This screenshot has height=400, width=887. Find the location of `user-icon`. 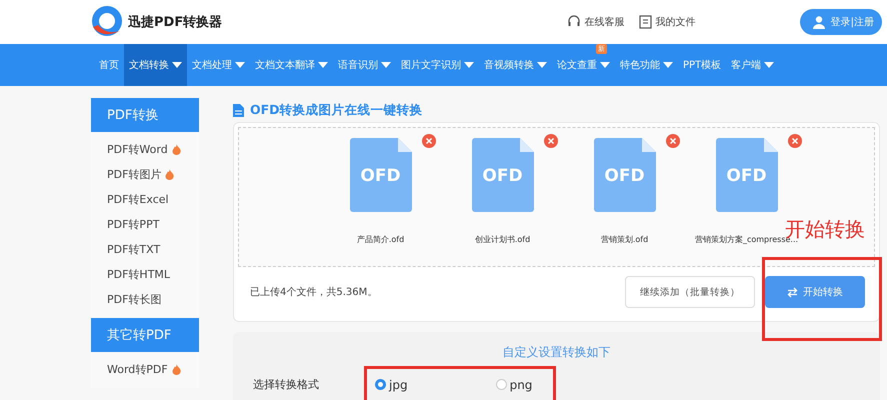

user-icon is located at coordinates (819, 22).